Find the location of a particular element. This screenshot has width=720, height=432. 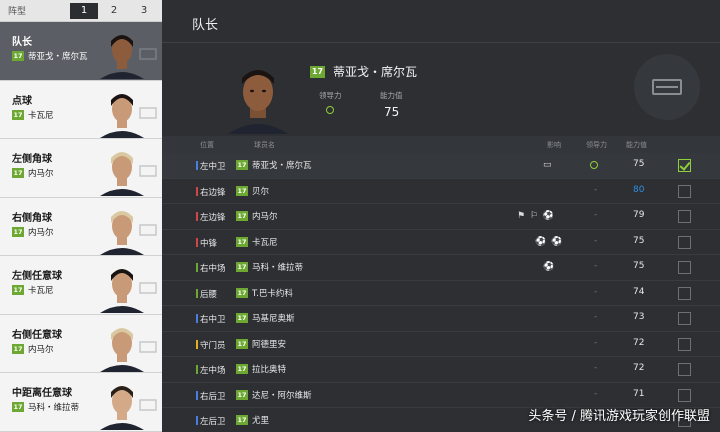

header-pos: 位置 is located at coordinates (207, 145).